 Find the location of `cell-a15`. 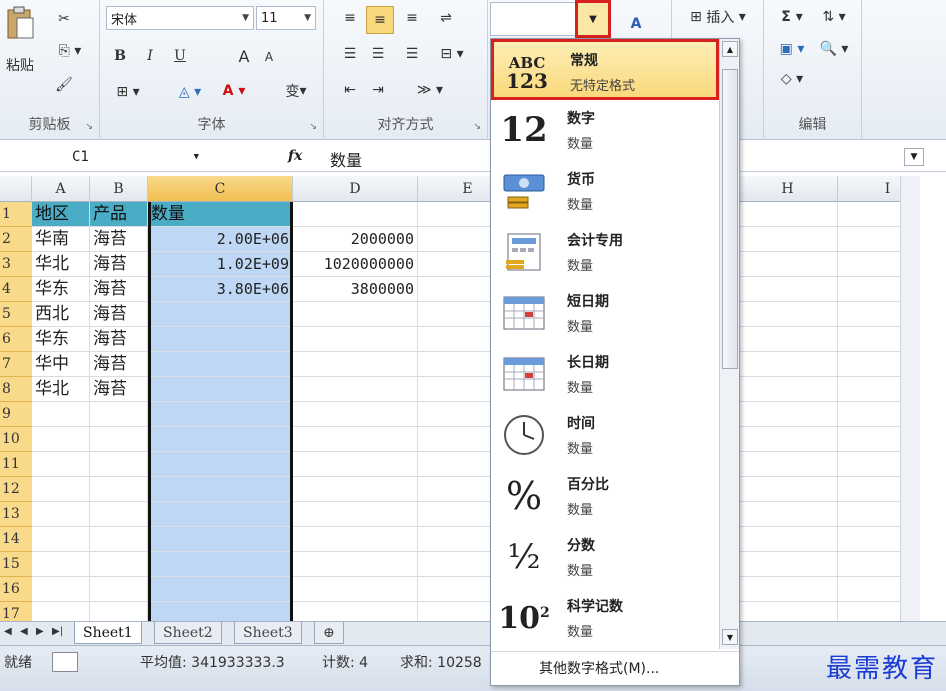

cell-a15 is located at coordinates (61, 564).